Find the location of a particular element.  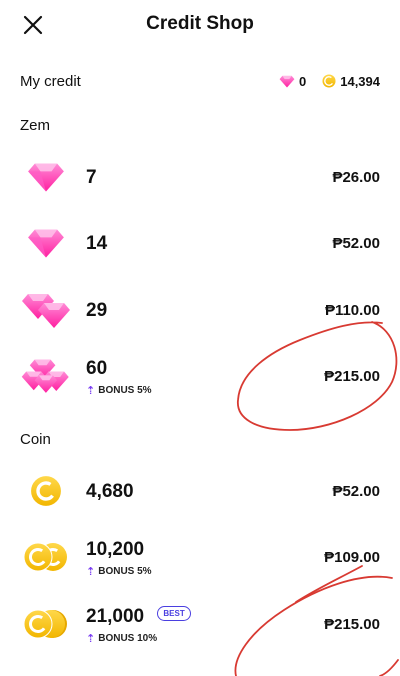

zem-package-29: 29 ₱110.00 is located at coordinates (200, 310).